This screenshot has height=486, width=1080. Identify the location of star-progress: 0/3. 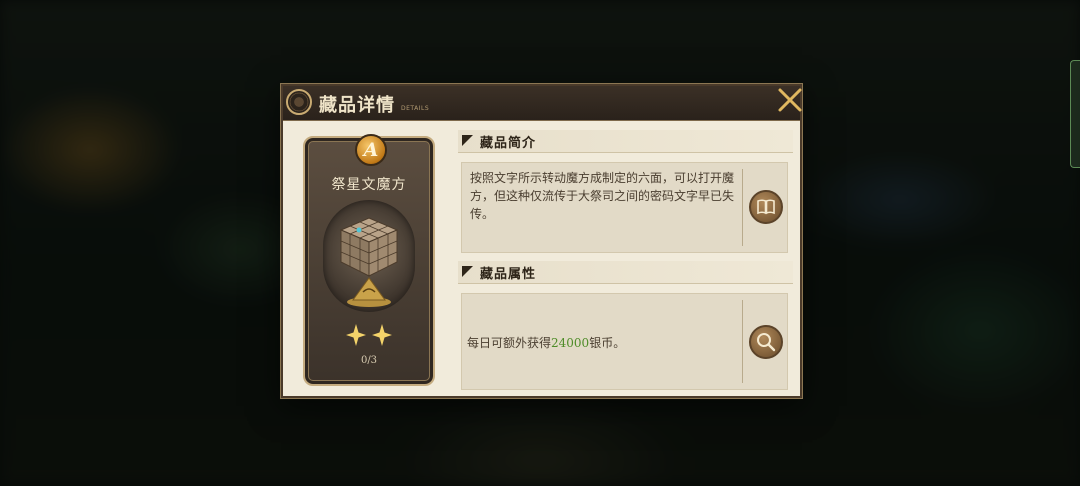
(369, 360).